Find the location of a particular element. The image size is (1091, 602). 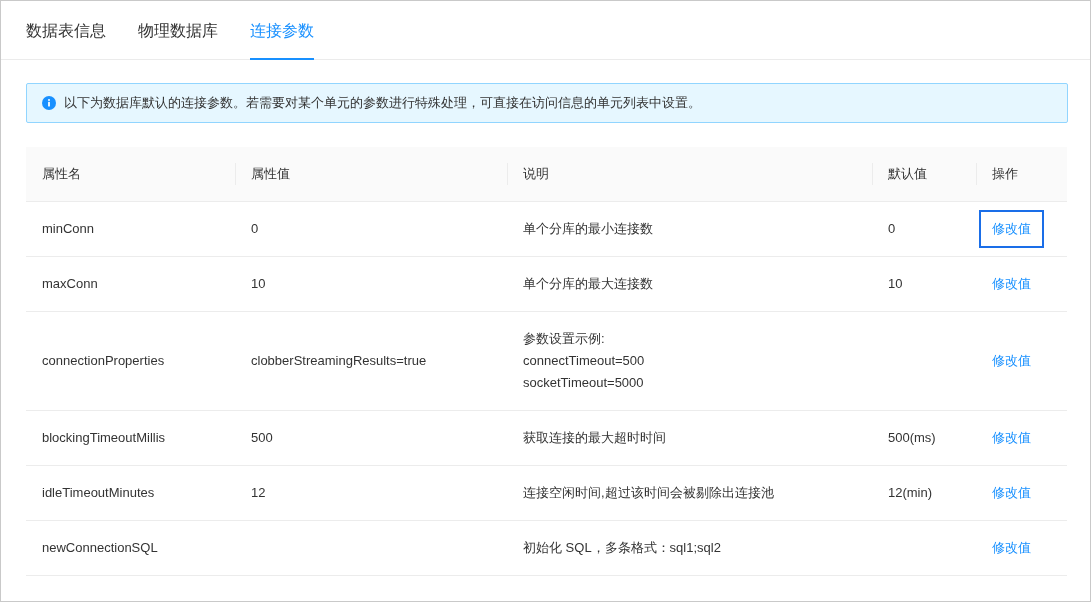

info-icon is located at coordinates (49, 103).